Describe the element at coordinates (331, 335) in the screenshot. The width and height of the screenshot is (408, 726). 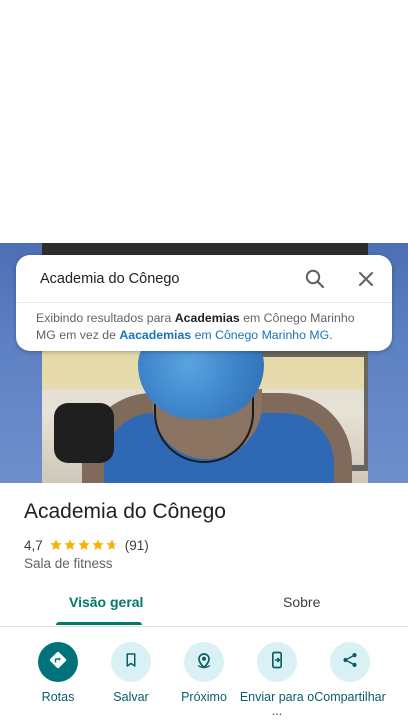
I see `note-end: .` at that location.